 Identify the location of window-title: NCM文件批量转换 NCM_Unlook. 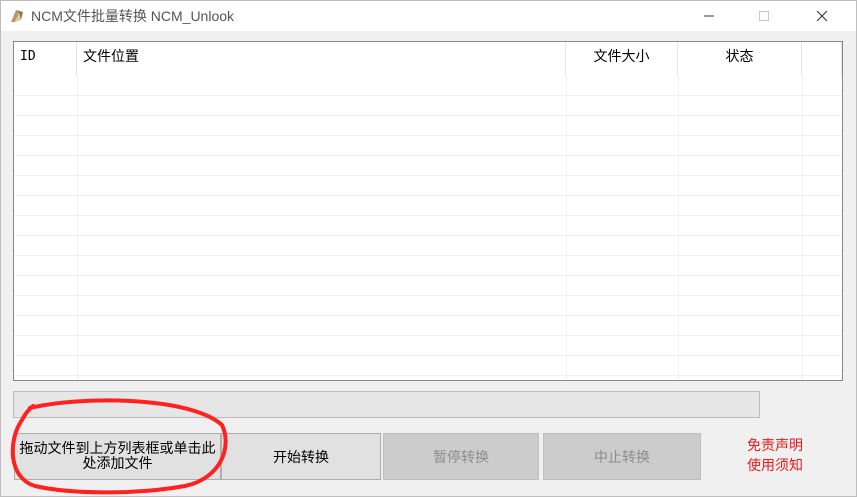
(133, 16).